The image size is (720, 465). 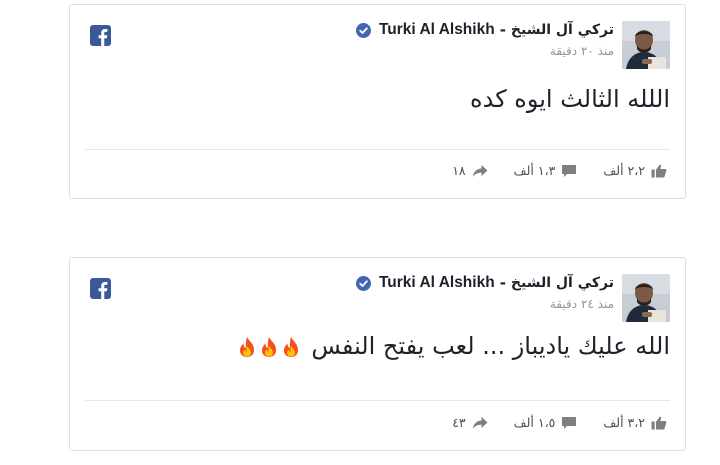 What do you see at coordinates (582, 51) in the screenshot?
I see `post-timestamp: منذ ٢٠ دقيقة` at bounding box center [582, 51].